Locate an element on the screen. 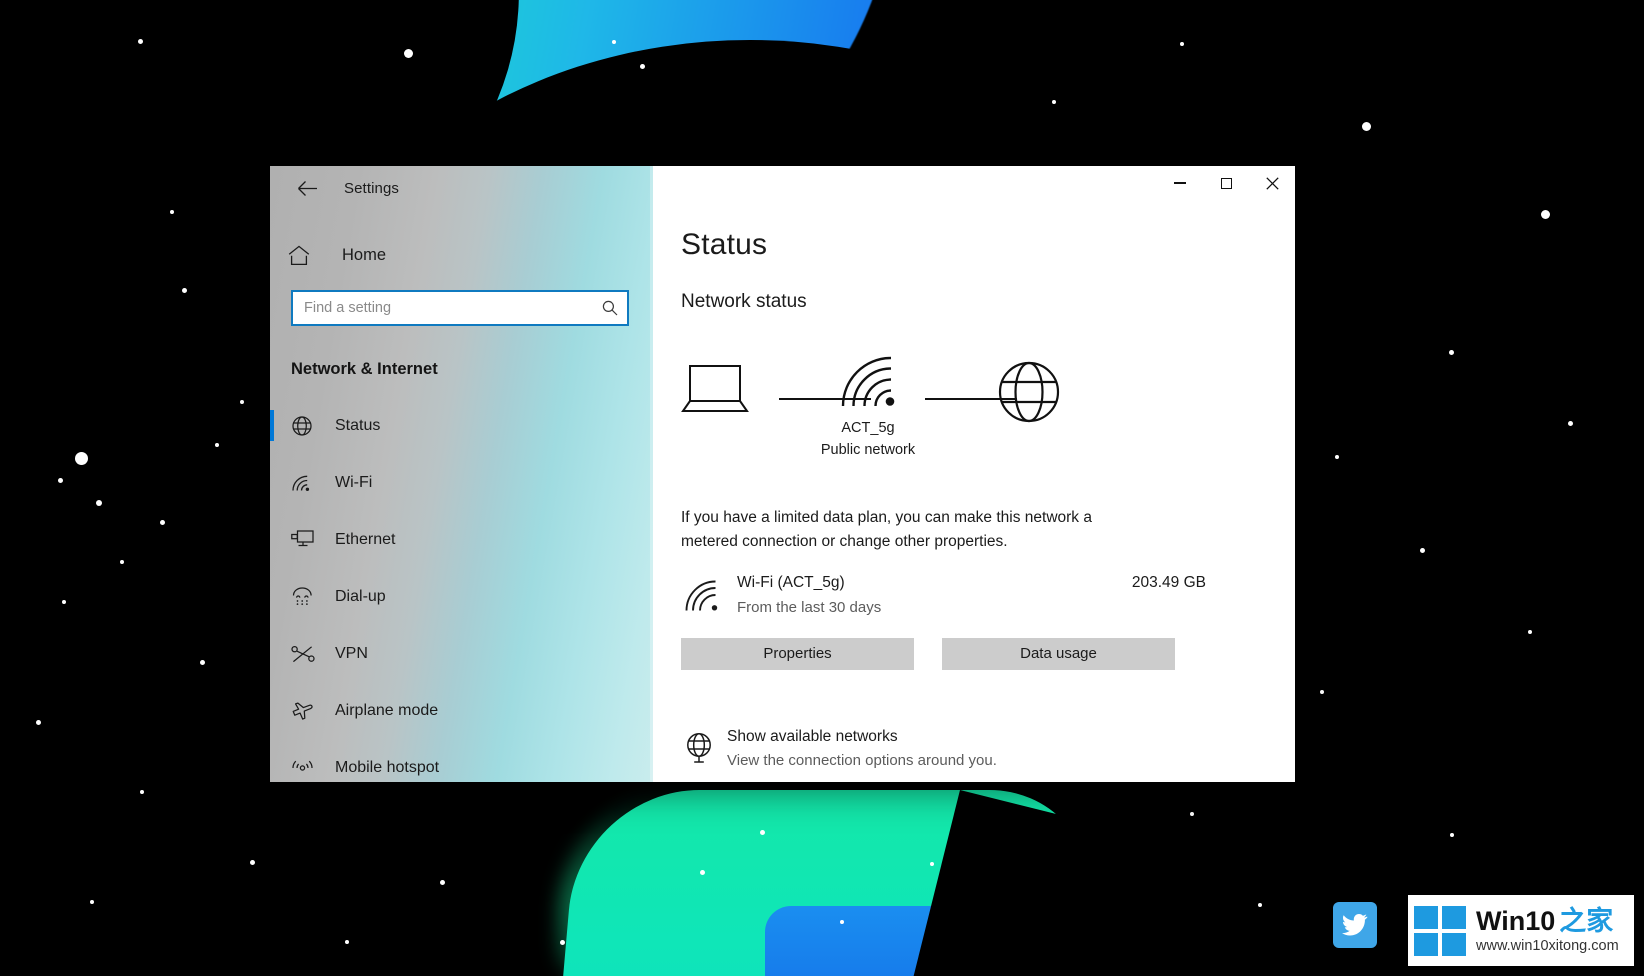  minimize-icon is located at coordinates (1180, 183).